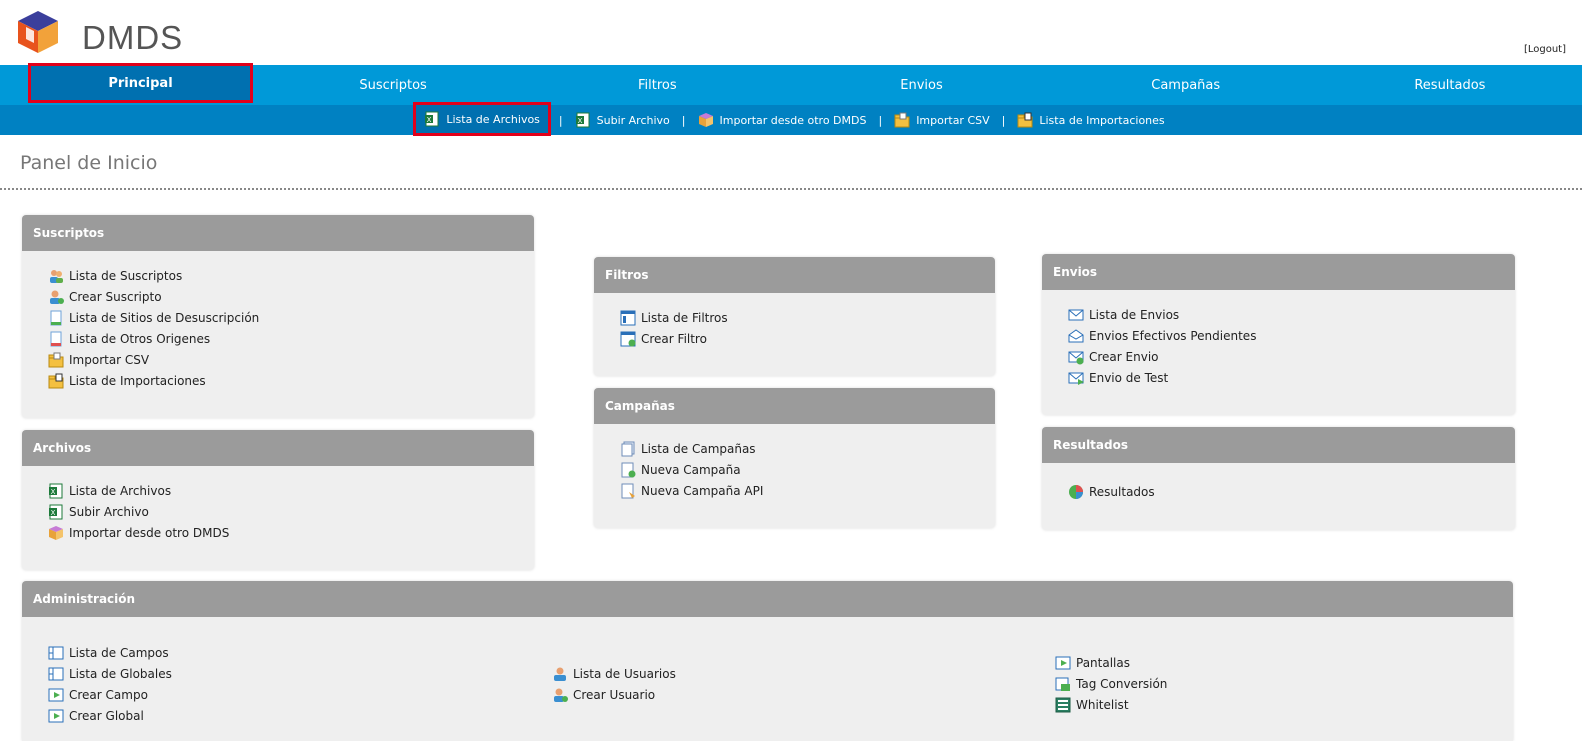 The width and height of the screenshot is (1582, 741). Describe the element at coordinates (1063, 663) in the screenshot. I see `screen-icon` at that location.